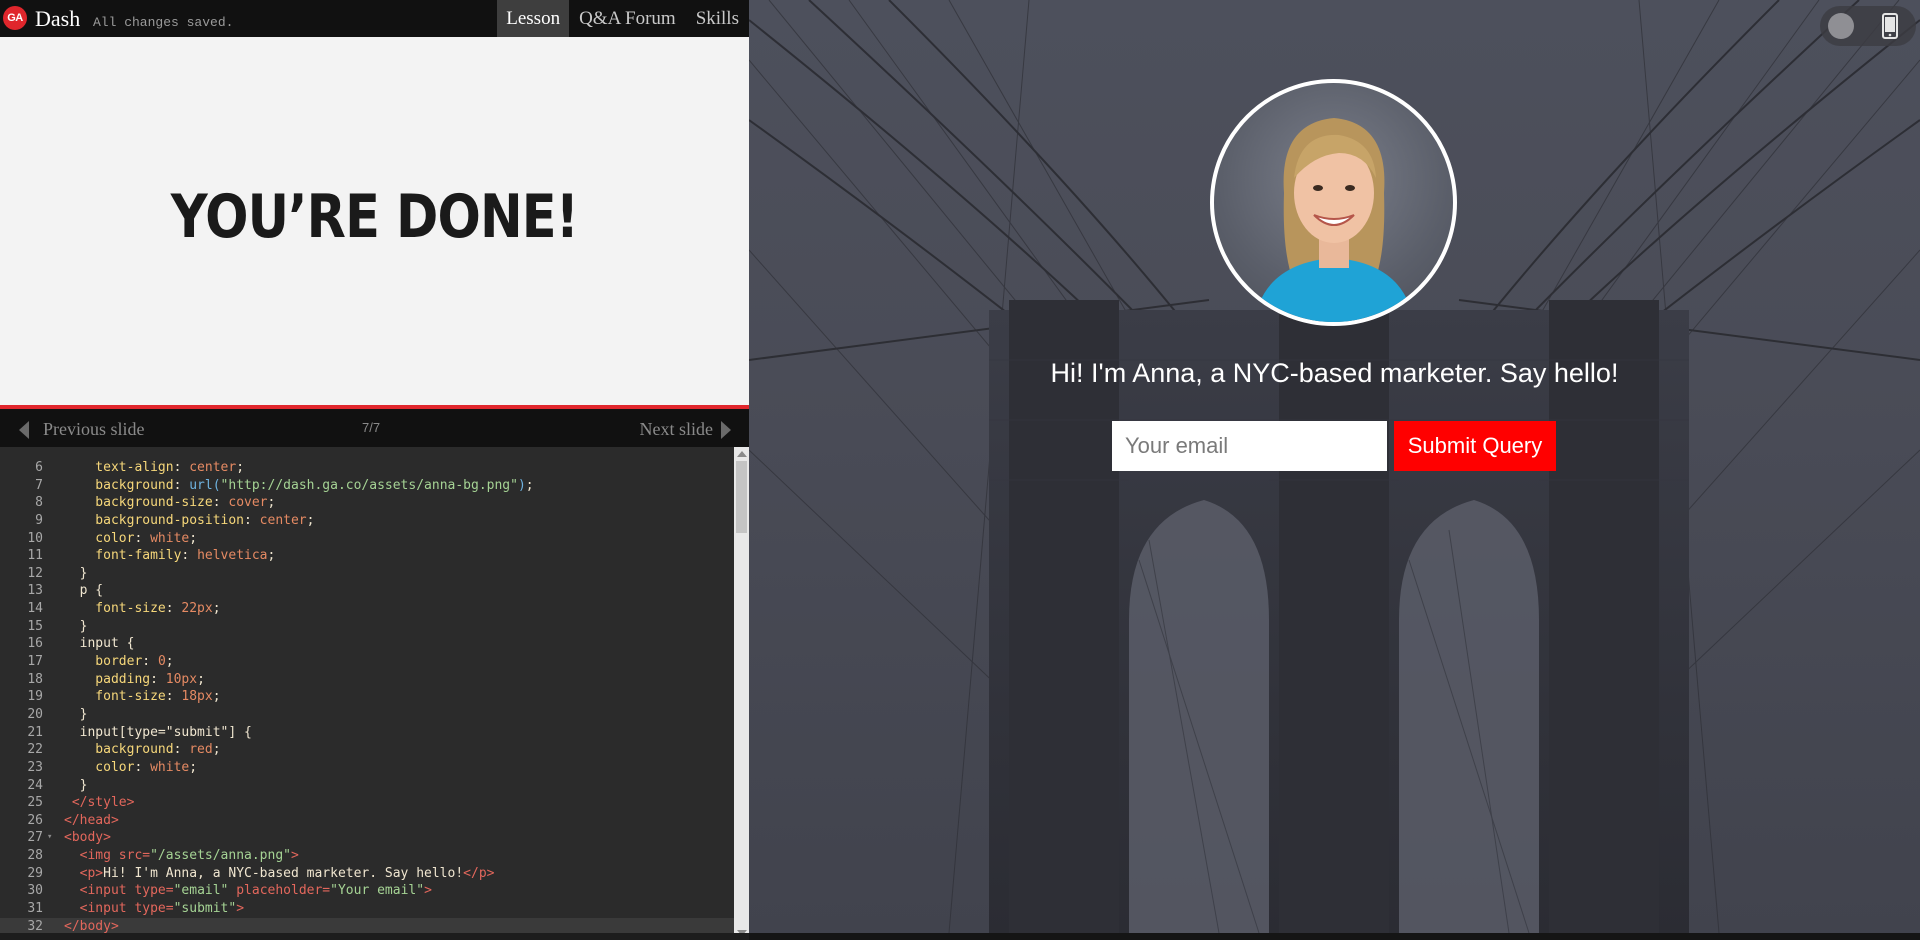 Image resolution: width=1920 pixels, height=940 pixels. Describe the element at coordinates (35, 750) in the screenshot. I see `line-number: 22` at that location.